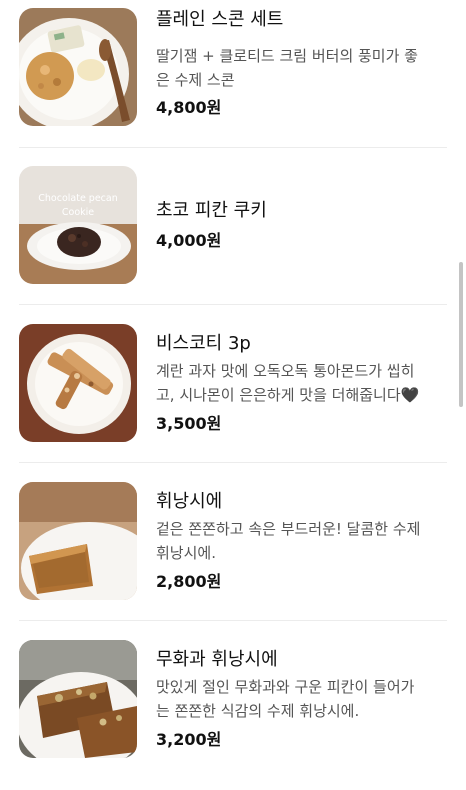 The image size is (466, 790). What do you see at coordinates (189, 107) in the screenshot?
I see `item-price: 4,800원` at bounding box center [189, 107].